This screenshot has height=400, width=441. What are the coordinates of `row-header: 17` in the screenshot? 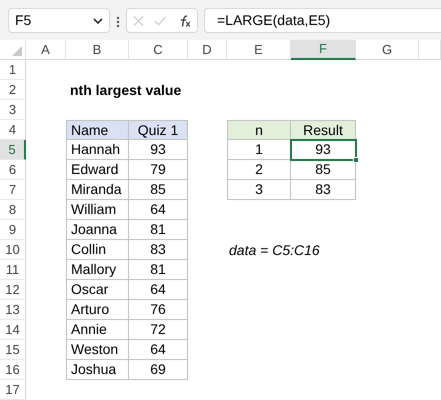 It's located at (13, 390).